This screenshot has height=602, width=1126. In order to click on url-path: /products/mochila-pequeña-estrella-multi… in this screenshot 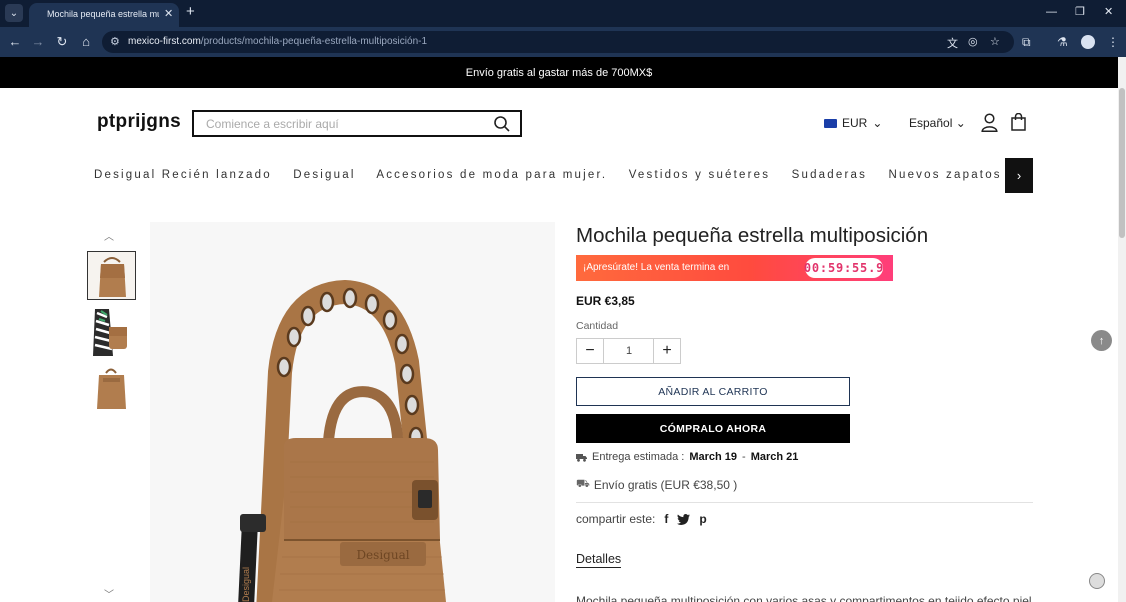, I will do `click(314, 41)`.